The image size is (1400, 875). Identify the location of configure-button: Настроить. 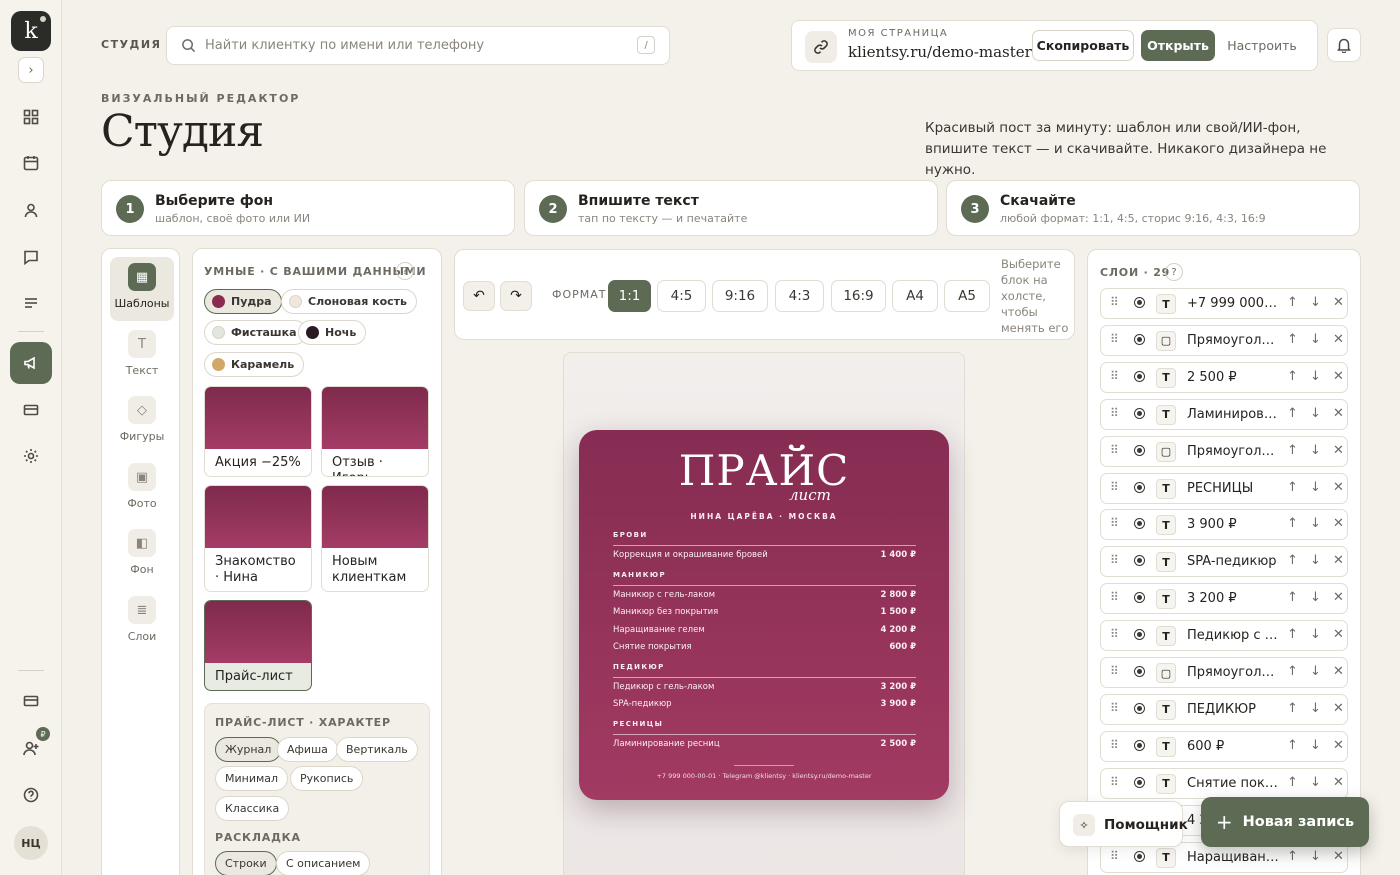
(1262, 45).